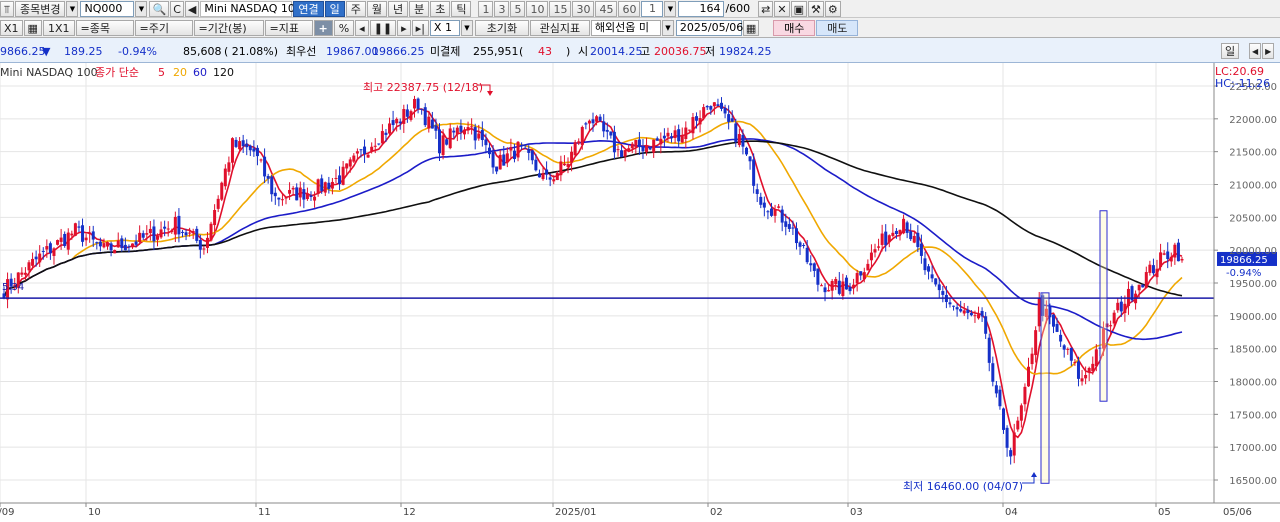  Describe the element at coordinates (420, 27) in the screenshot. I see `scroll-last-icon: ▸|` at that location.